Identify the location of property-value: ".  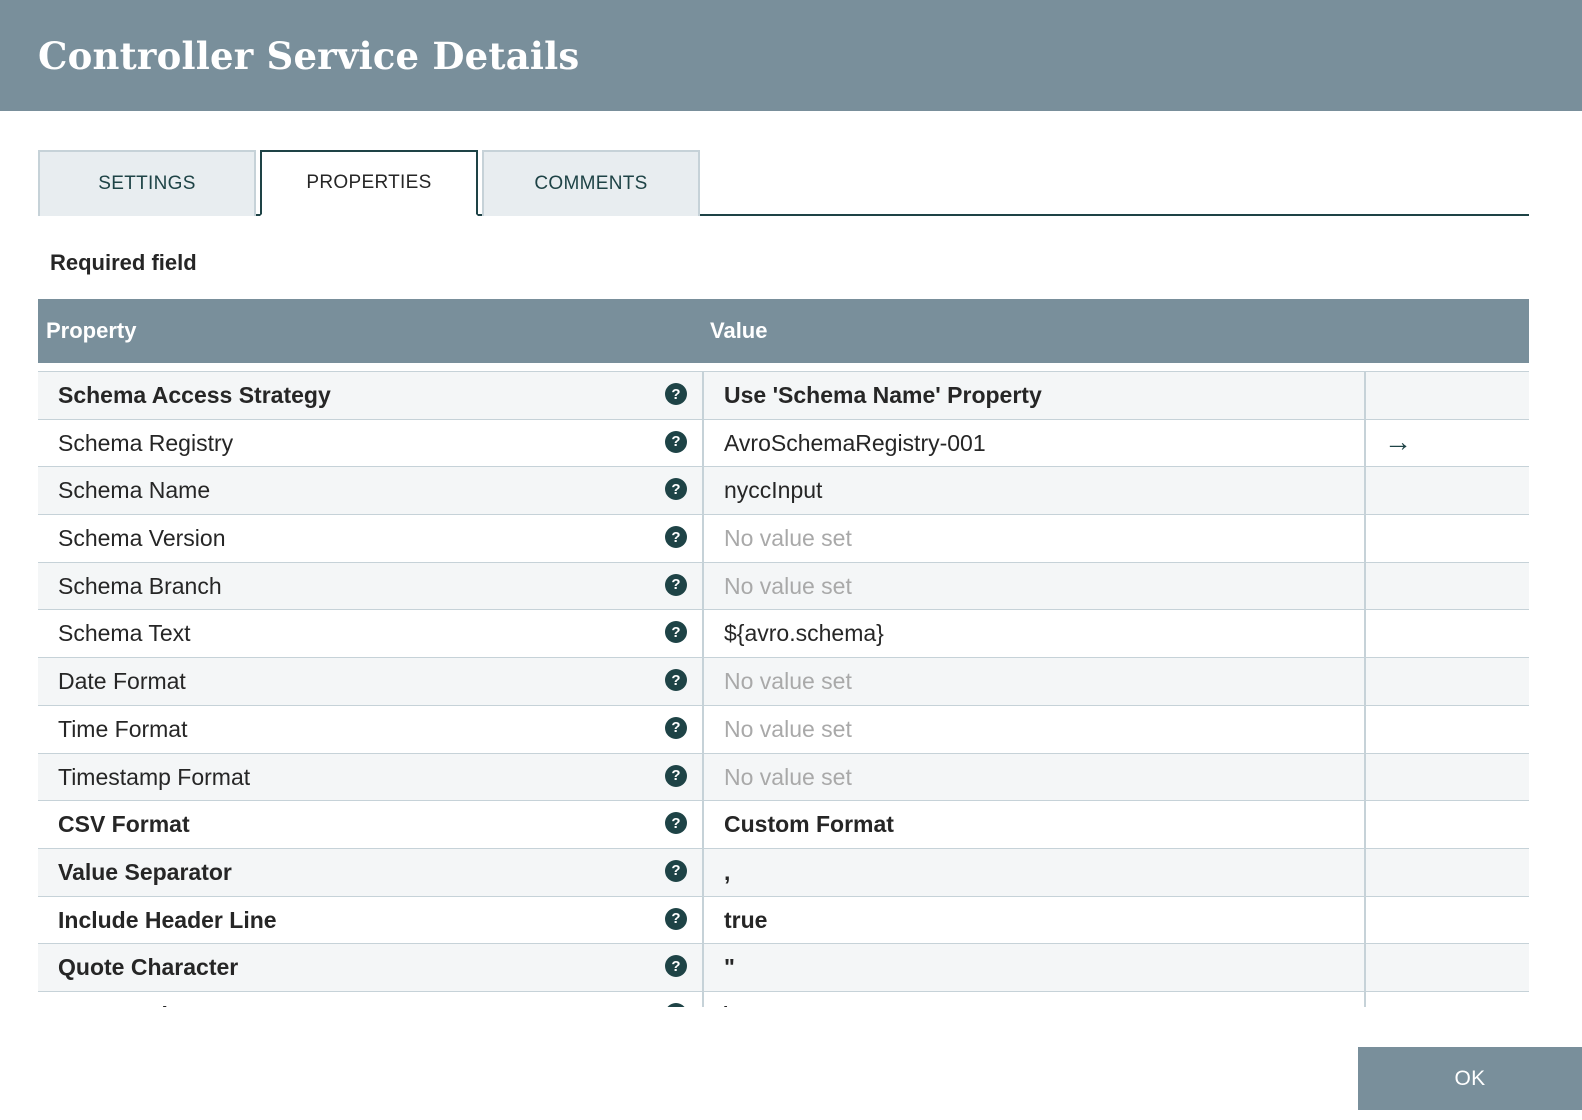
(729, 967).